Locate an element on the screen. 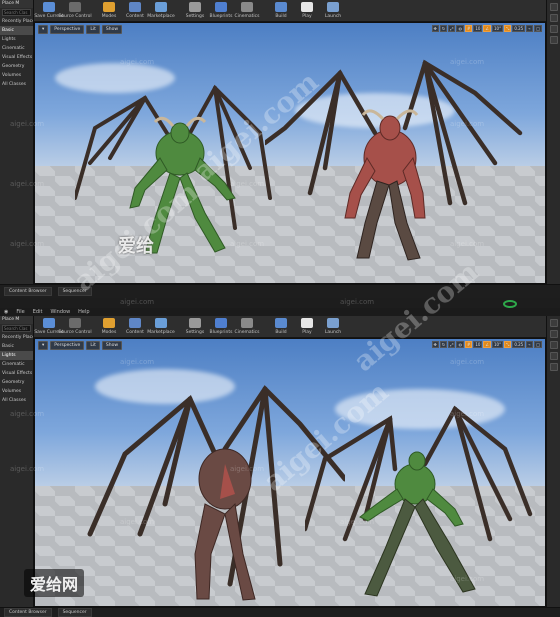  menu-file: File is located at coordinates (20, 312).